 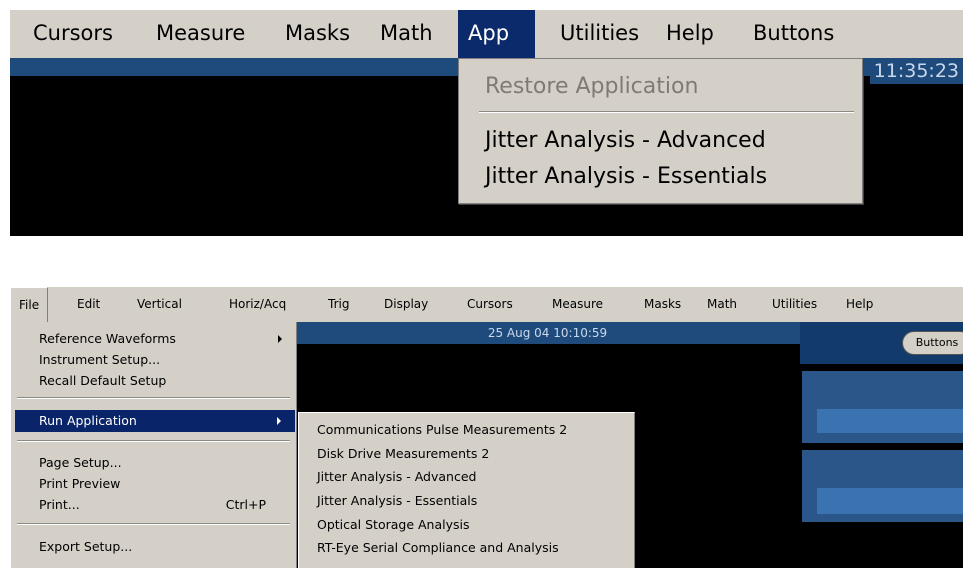 I want to click on menu-vertical: Vertical, so click(x=159, y=304).